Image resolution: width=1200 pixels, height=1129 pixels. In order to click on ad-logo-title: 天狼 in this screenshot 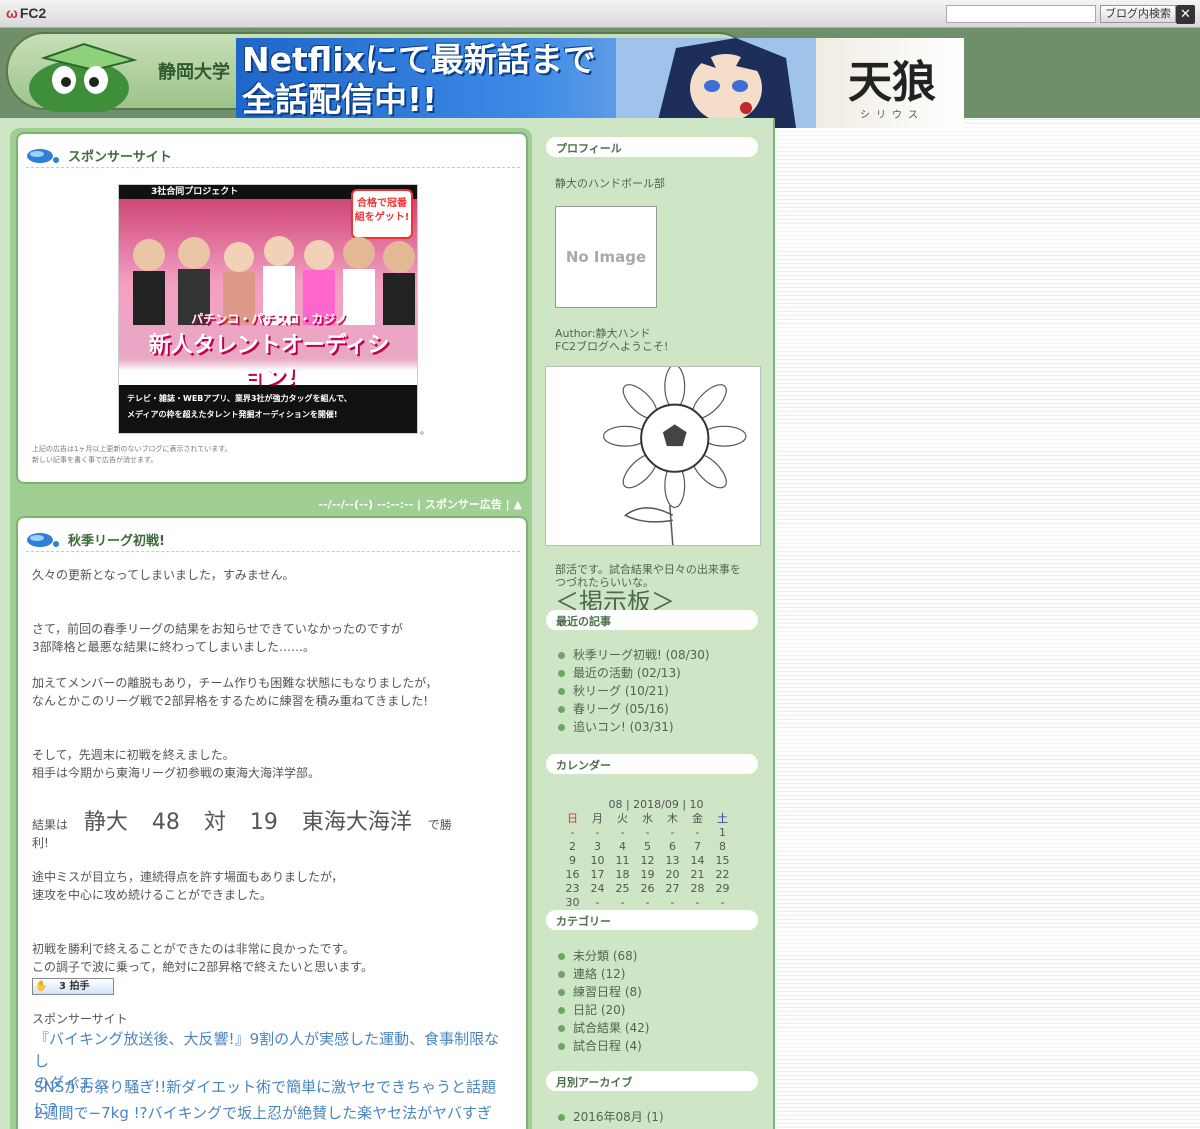, I will do `click(892, 82)`.